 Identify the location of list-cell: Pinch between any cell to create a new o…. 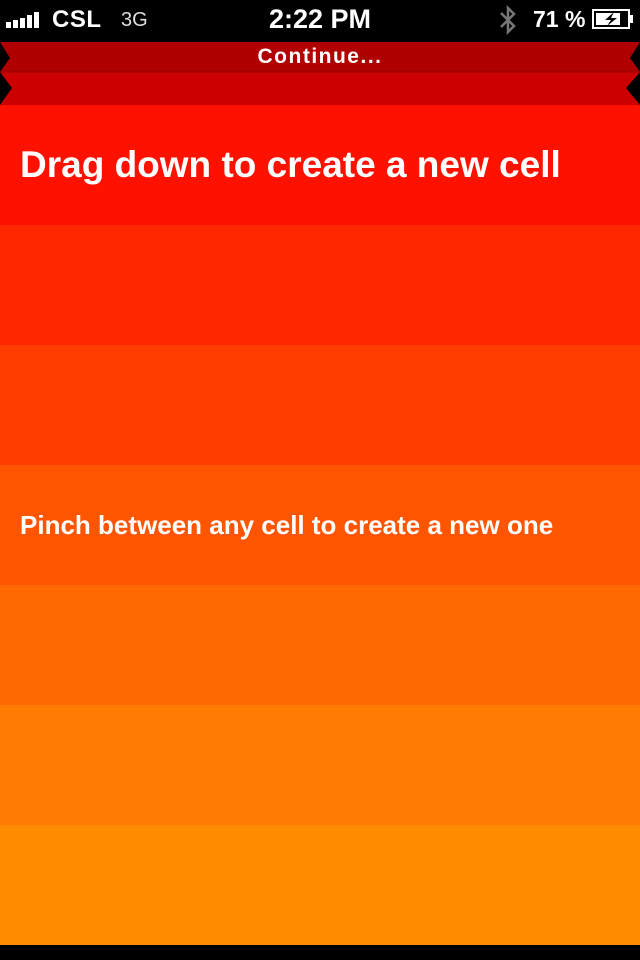
(320, 525).